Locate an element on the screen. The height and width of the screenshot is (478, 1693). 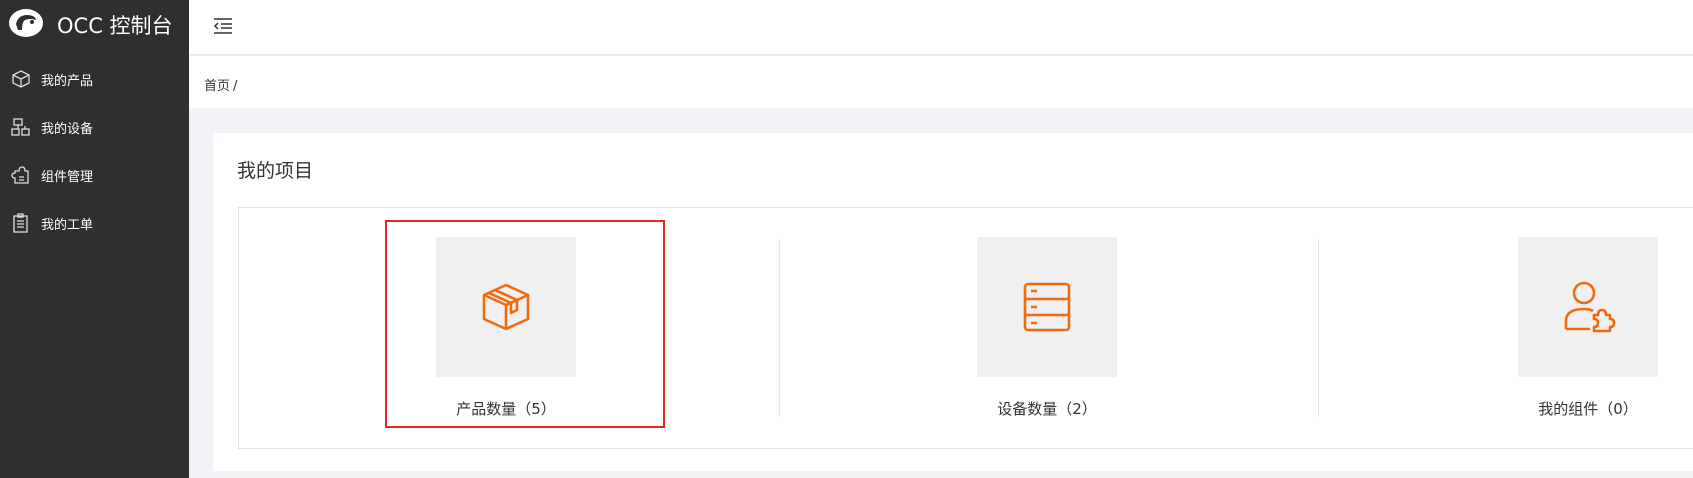
sidebar-item-label: 我的产品 is located at coordinates (67, 81).